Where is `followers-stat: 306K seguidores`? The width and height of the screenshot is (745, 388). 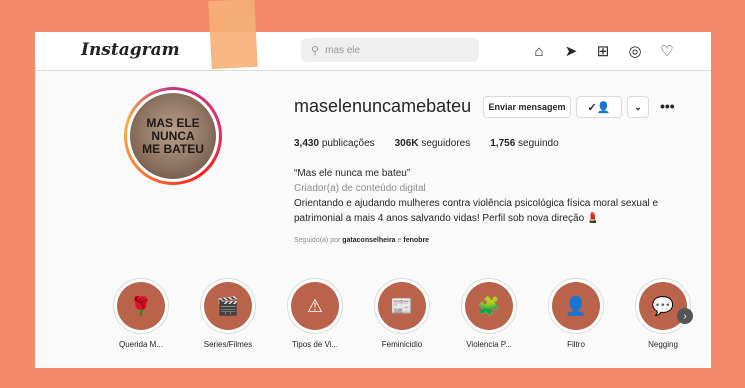 followers-stat: 306K seguidores is located at coordinates (433, 143).